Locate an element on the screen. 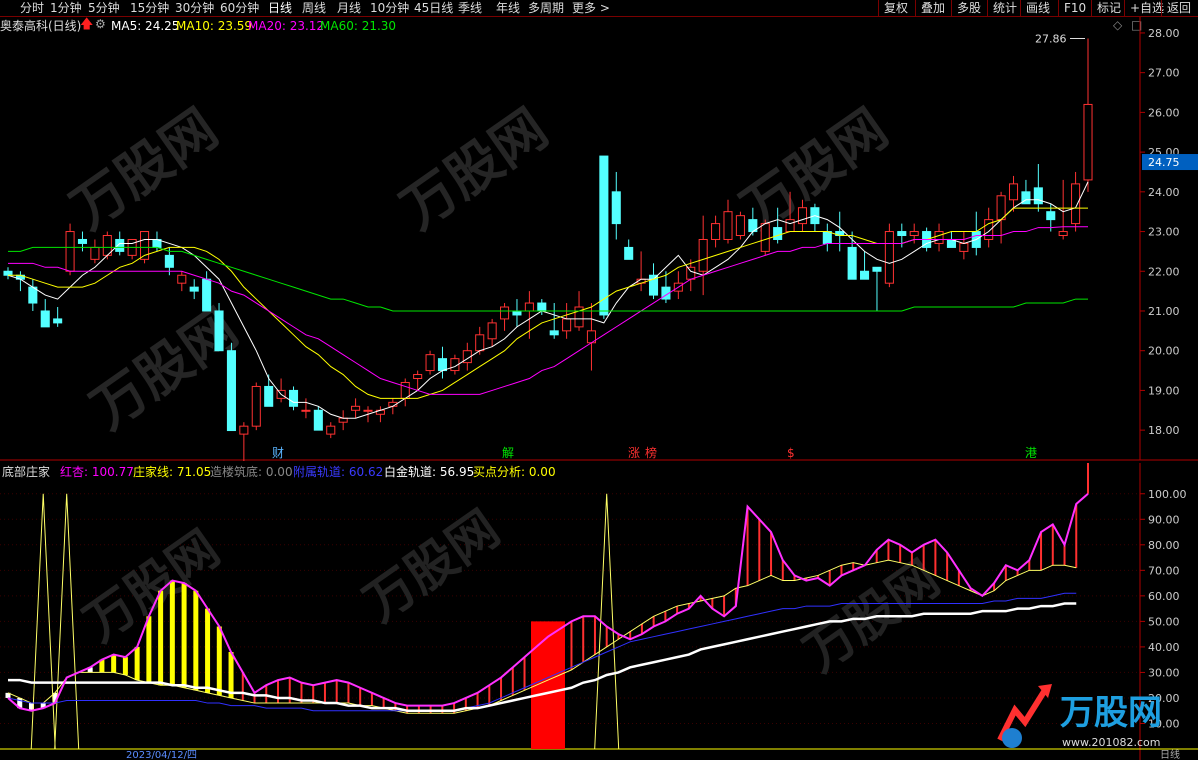  event-marker: 榜 is located at coordinates (651, 452).